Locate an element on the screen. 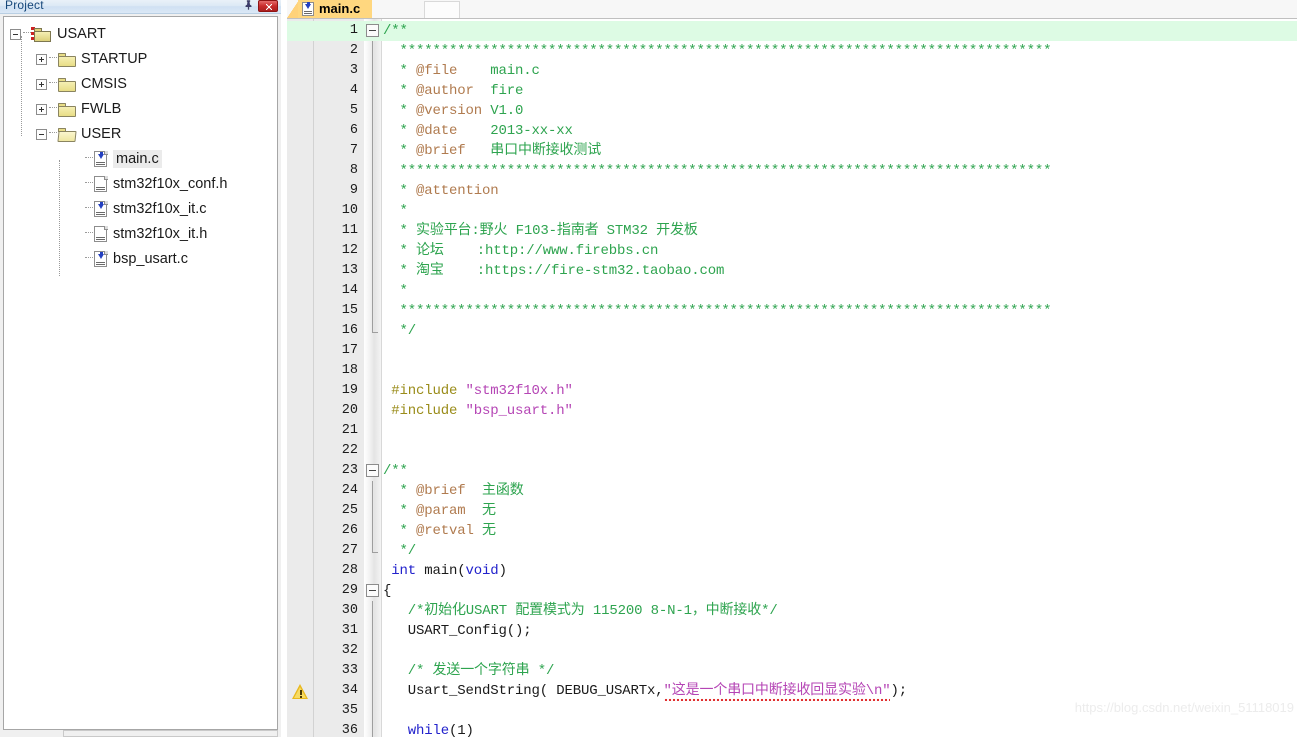 The image size is (1297, 737). code-text: * is located at coordinates (395, 211).